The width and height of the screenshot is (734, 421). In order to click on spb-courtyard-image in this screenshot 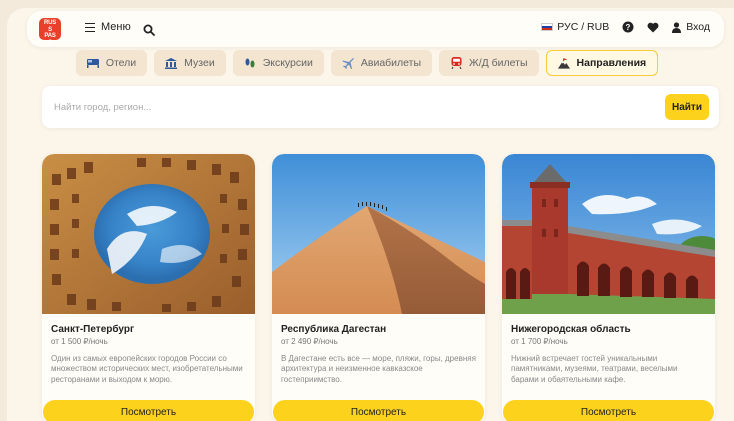, I will do `click(148, 234)`.